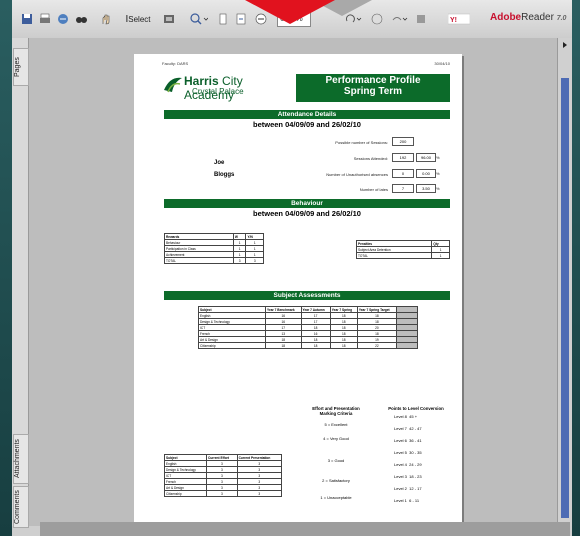 This screenshot has height=536, width=580. What do you see at coordinates (20, 283) in the screenshot?
I see `navigation-panel: Pages Attachments Comments` at bounding box center [20, 283].